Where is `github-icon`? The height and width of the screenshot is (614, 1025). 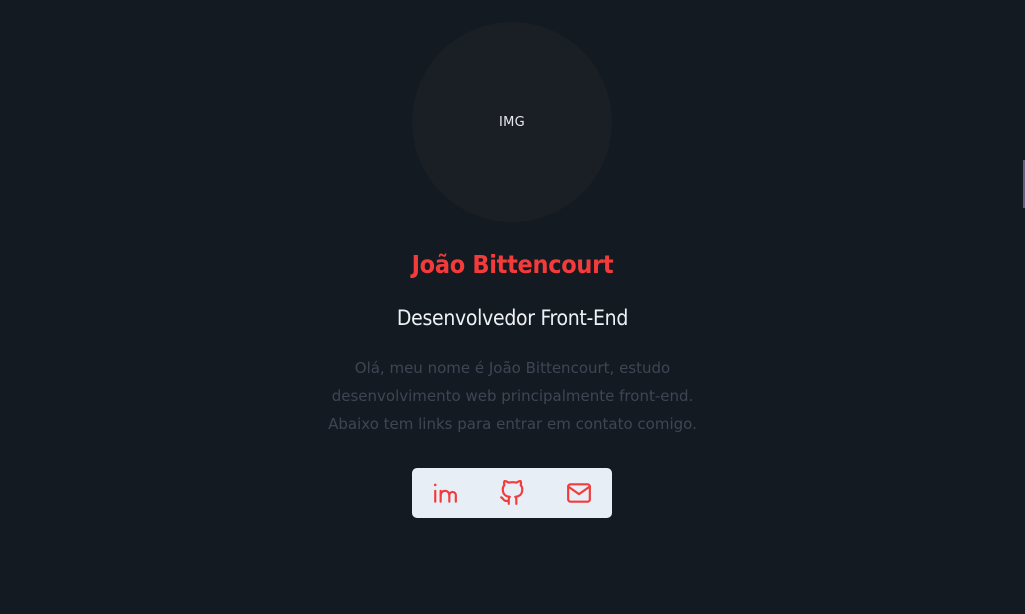
github-icon is located at coordinates (512, 493).